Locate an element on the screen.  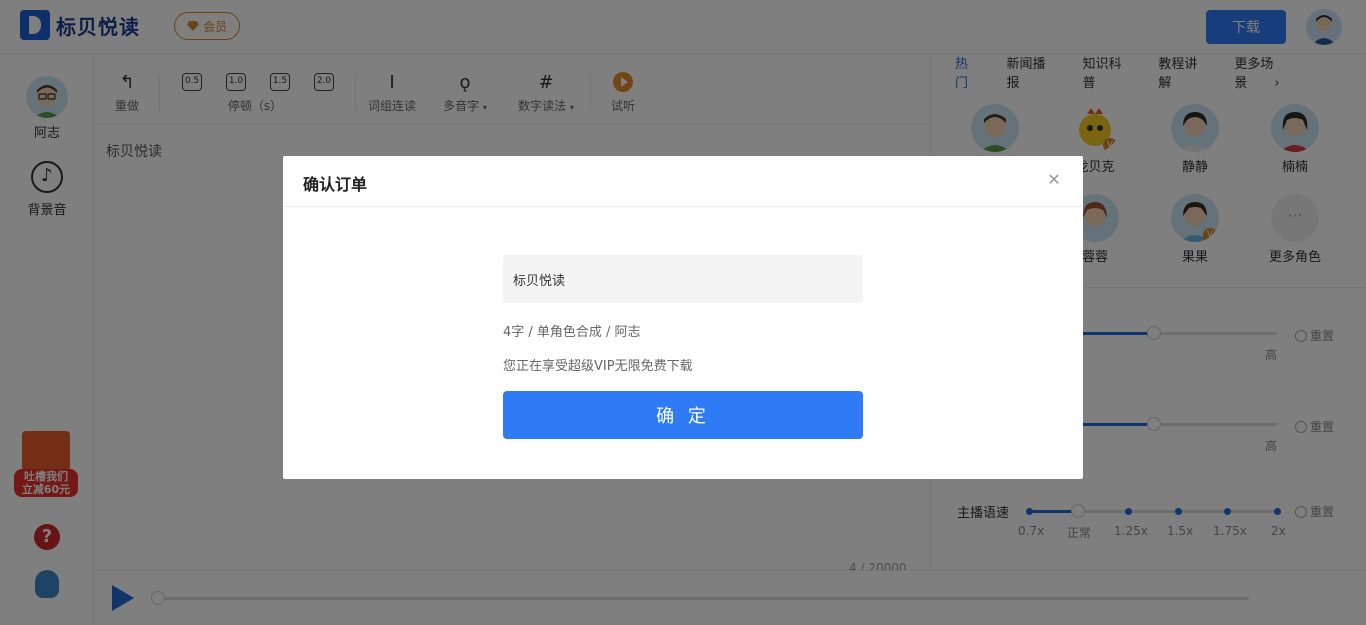
close-icon: ✕ is located at coordinates (1054, 180).